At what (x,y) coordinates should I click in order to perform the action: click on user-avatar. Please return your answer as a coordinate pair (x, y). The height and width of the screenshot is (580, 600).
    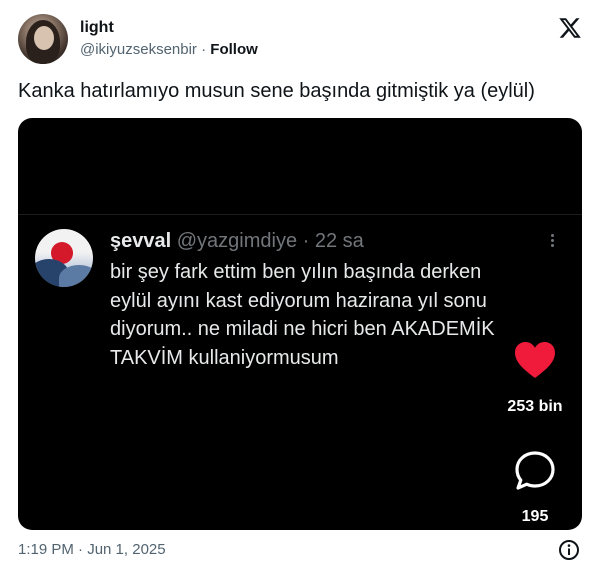
    Looking at the image, I should click on (43, 39).